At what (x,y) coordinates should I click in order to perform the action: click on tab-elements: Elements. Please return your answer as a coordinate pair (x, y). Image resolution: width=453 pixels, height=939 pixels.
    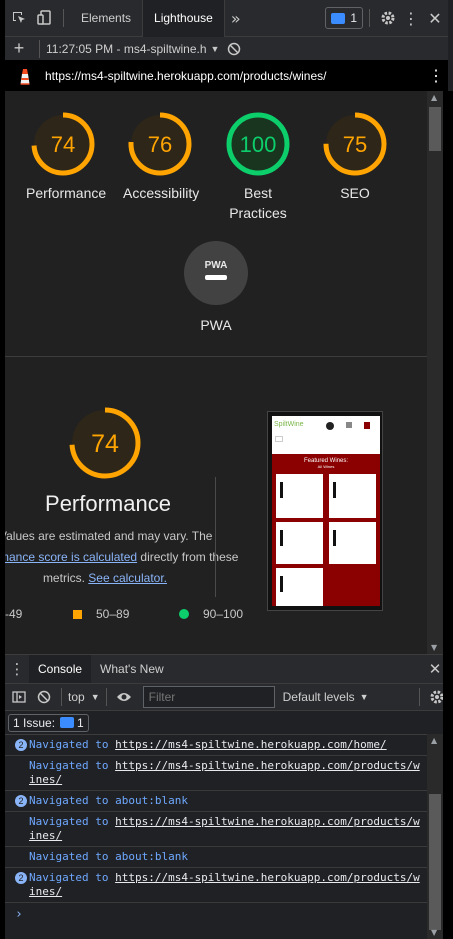
    Looking at the image, I should click on (106, 18).